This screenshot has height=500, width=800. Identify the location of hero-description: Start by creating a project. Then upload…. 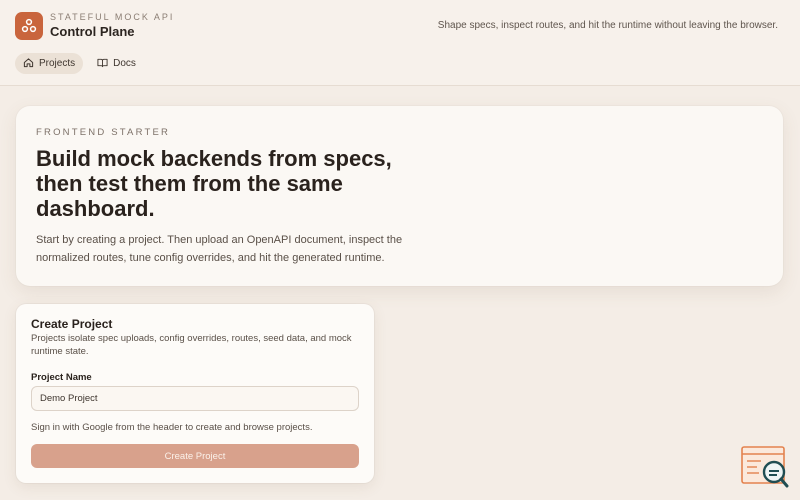
(219, 249).